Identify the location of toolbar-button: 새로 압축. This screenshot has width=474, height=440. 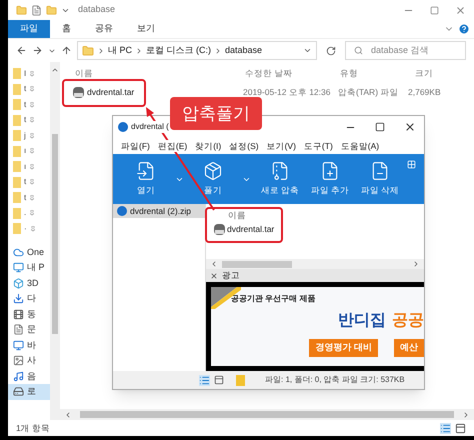
(280, 179).